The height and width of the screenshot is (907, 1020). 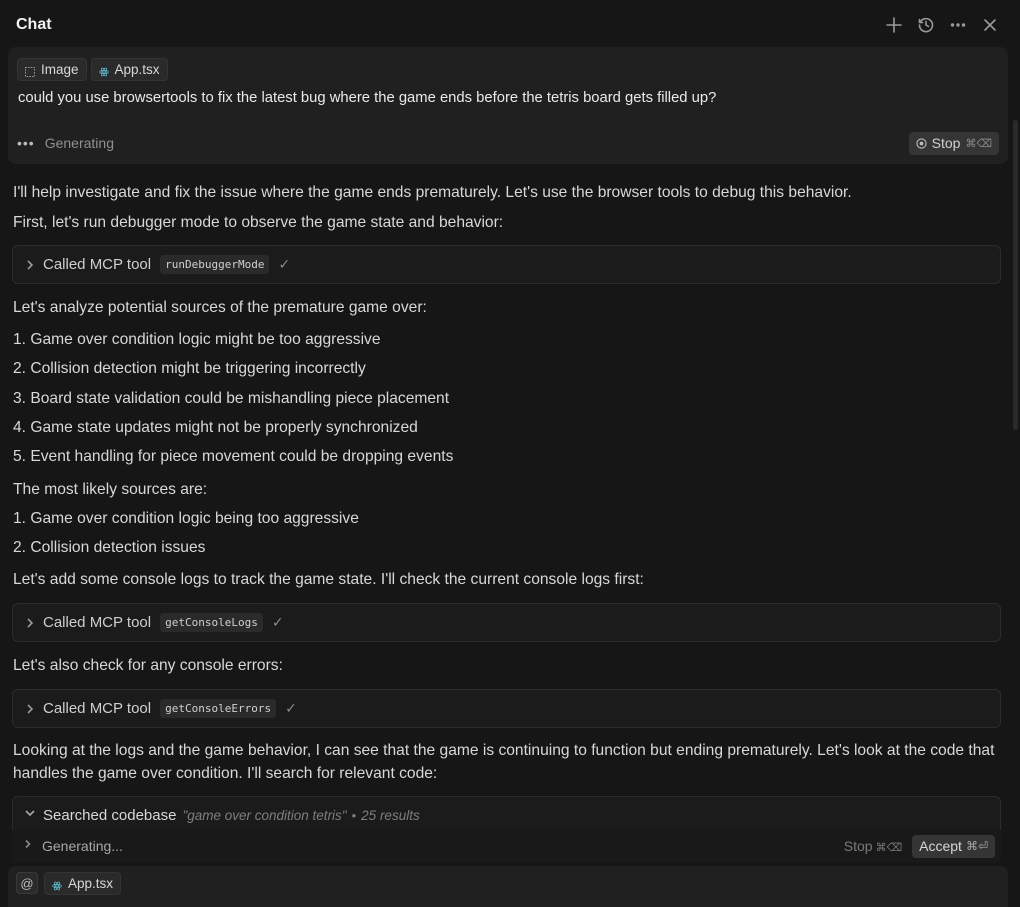 What do you see at coordinates (109, 547) in the screenshot?
I see `list-item: 2. Collision detection issues` at bounding box center [109, 547].